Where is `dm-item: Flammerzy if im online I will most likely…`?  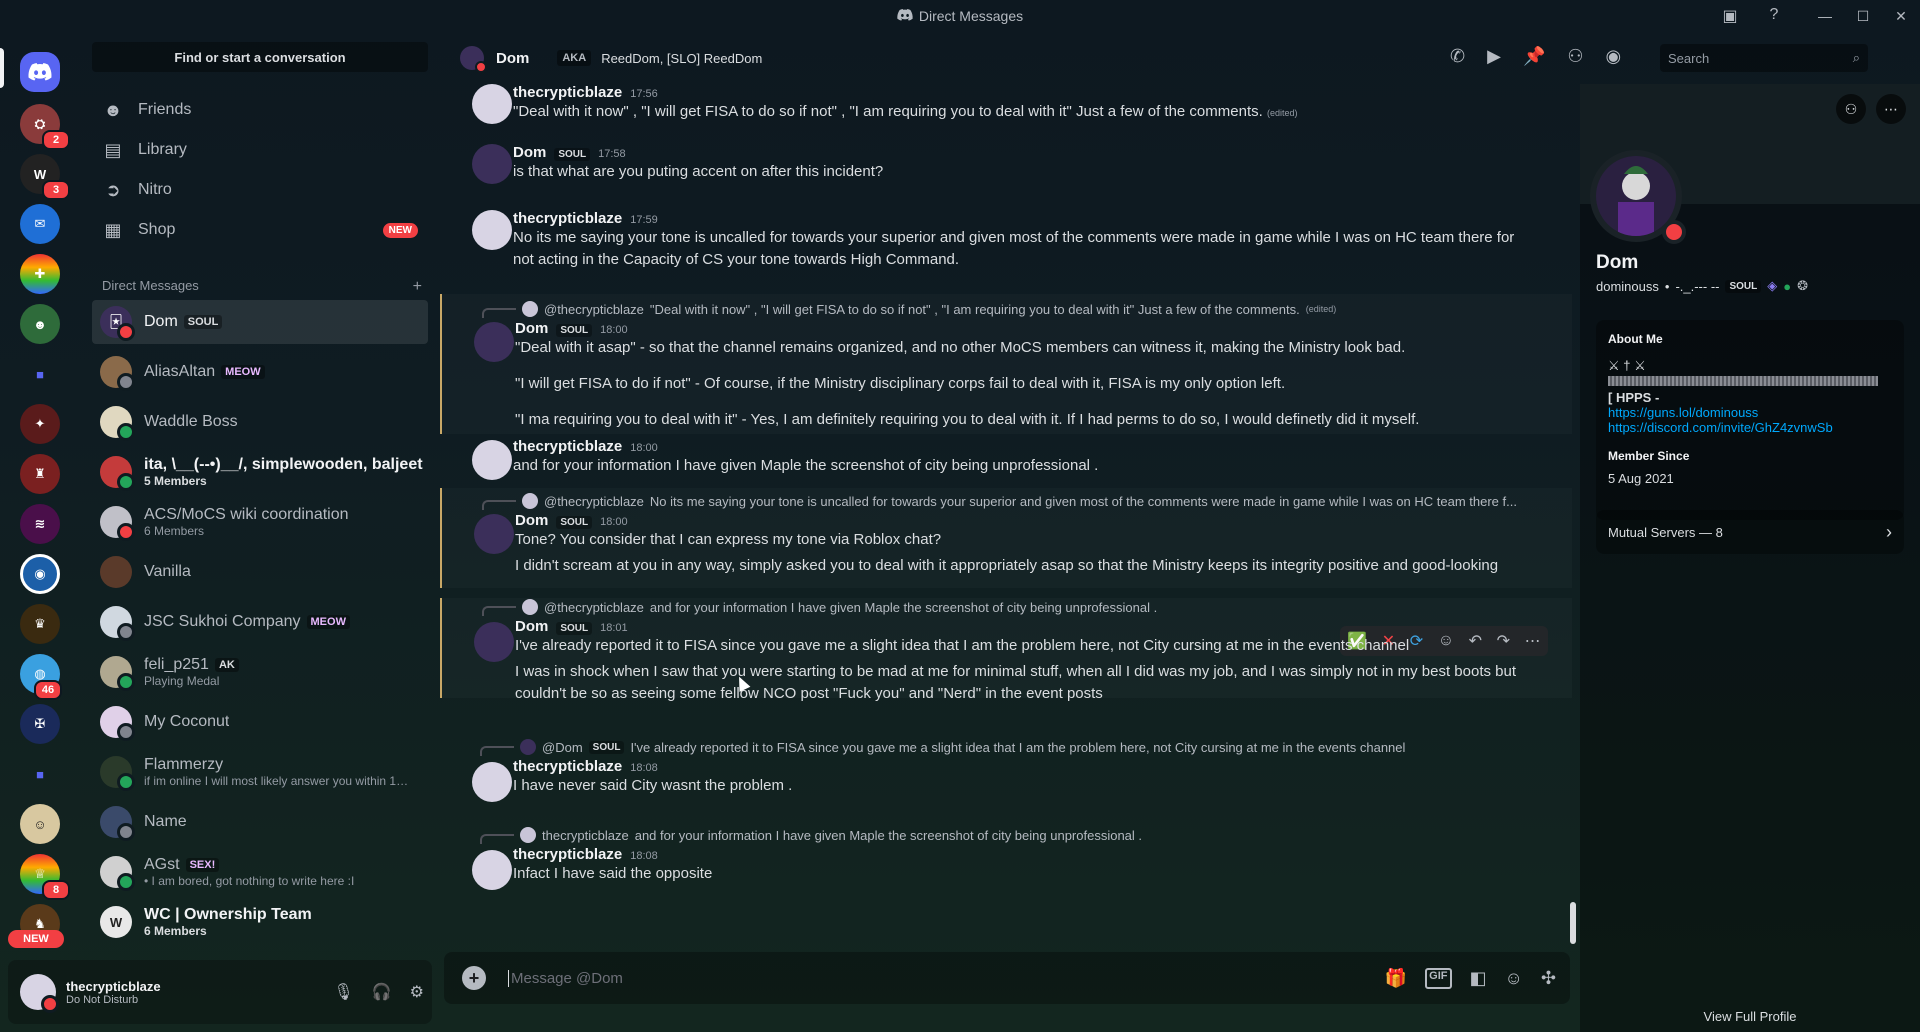 dm-item: Flammerzy if im online I will most likely… is located at coordinates (260, 772).